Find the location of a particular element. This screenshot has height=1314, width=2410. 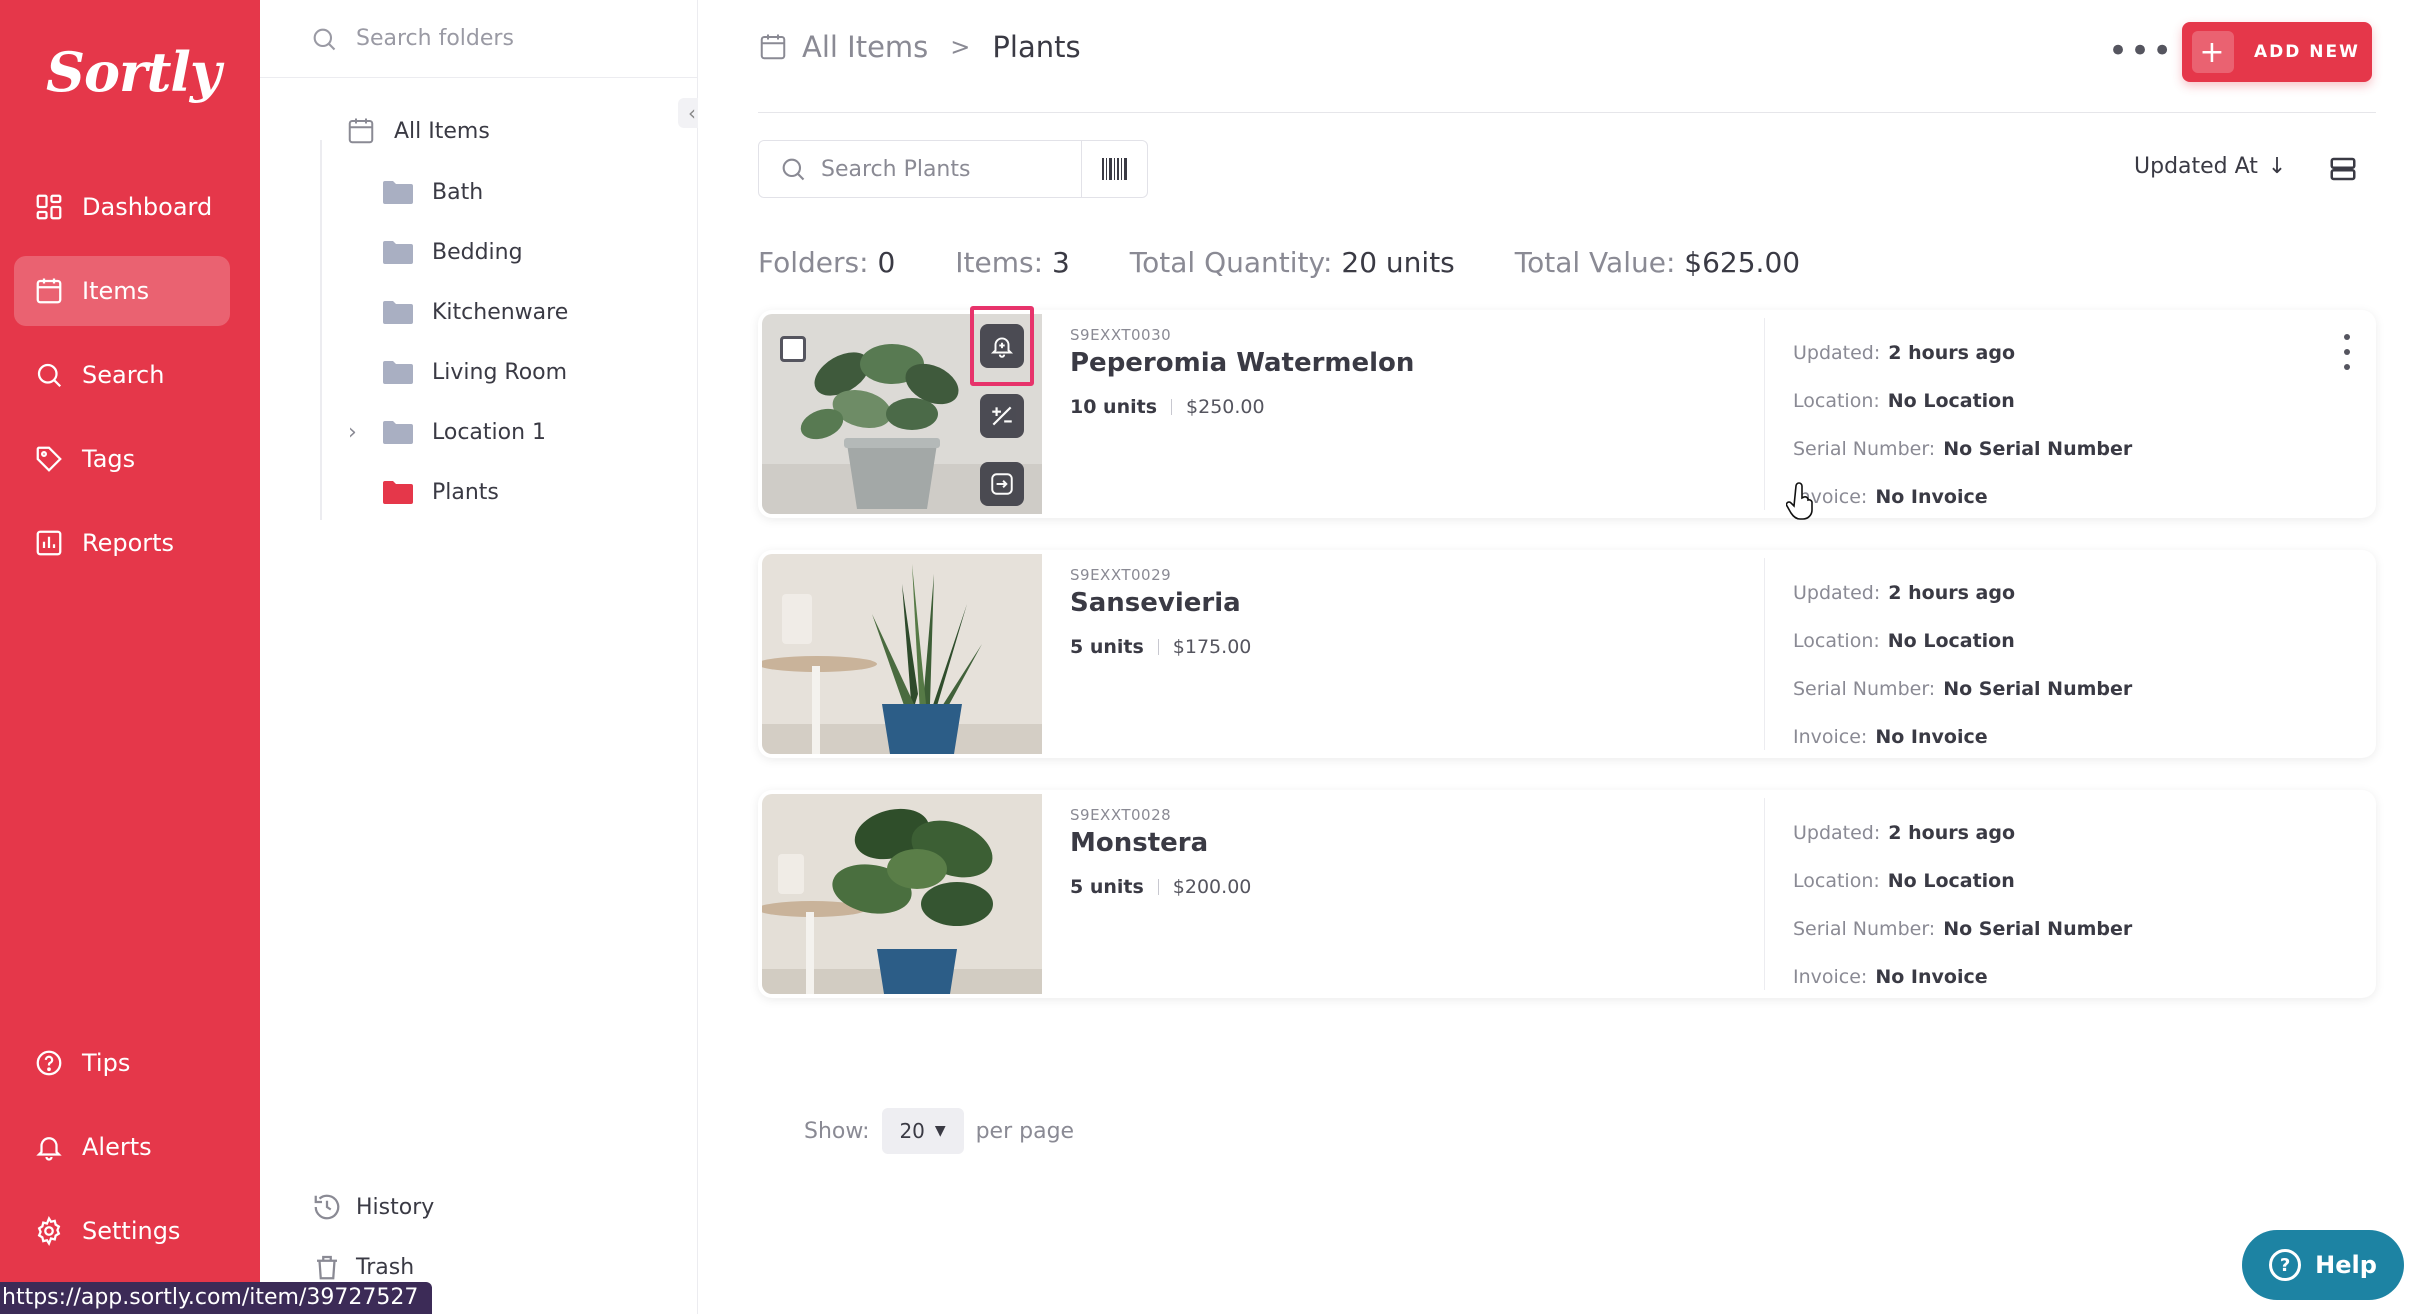

header-divider is located at coordinates (1567, 112).